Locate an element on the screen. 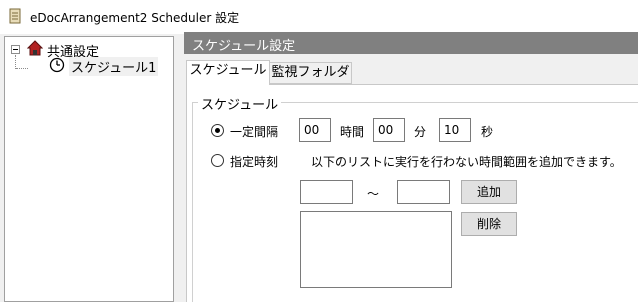 The width and height of the screenshot is (638, 302). seconds-unit: 秒 is located at coordinates (487, 132).